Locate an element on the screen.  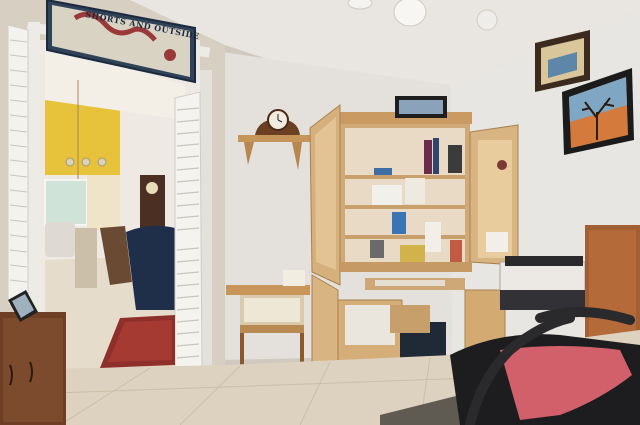
grandfather-clock-face is located at coordinates (152, 188).